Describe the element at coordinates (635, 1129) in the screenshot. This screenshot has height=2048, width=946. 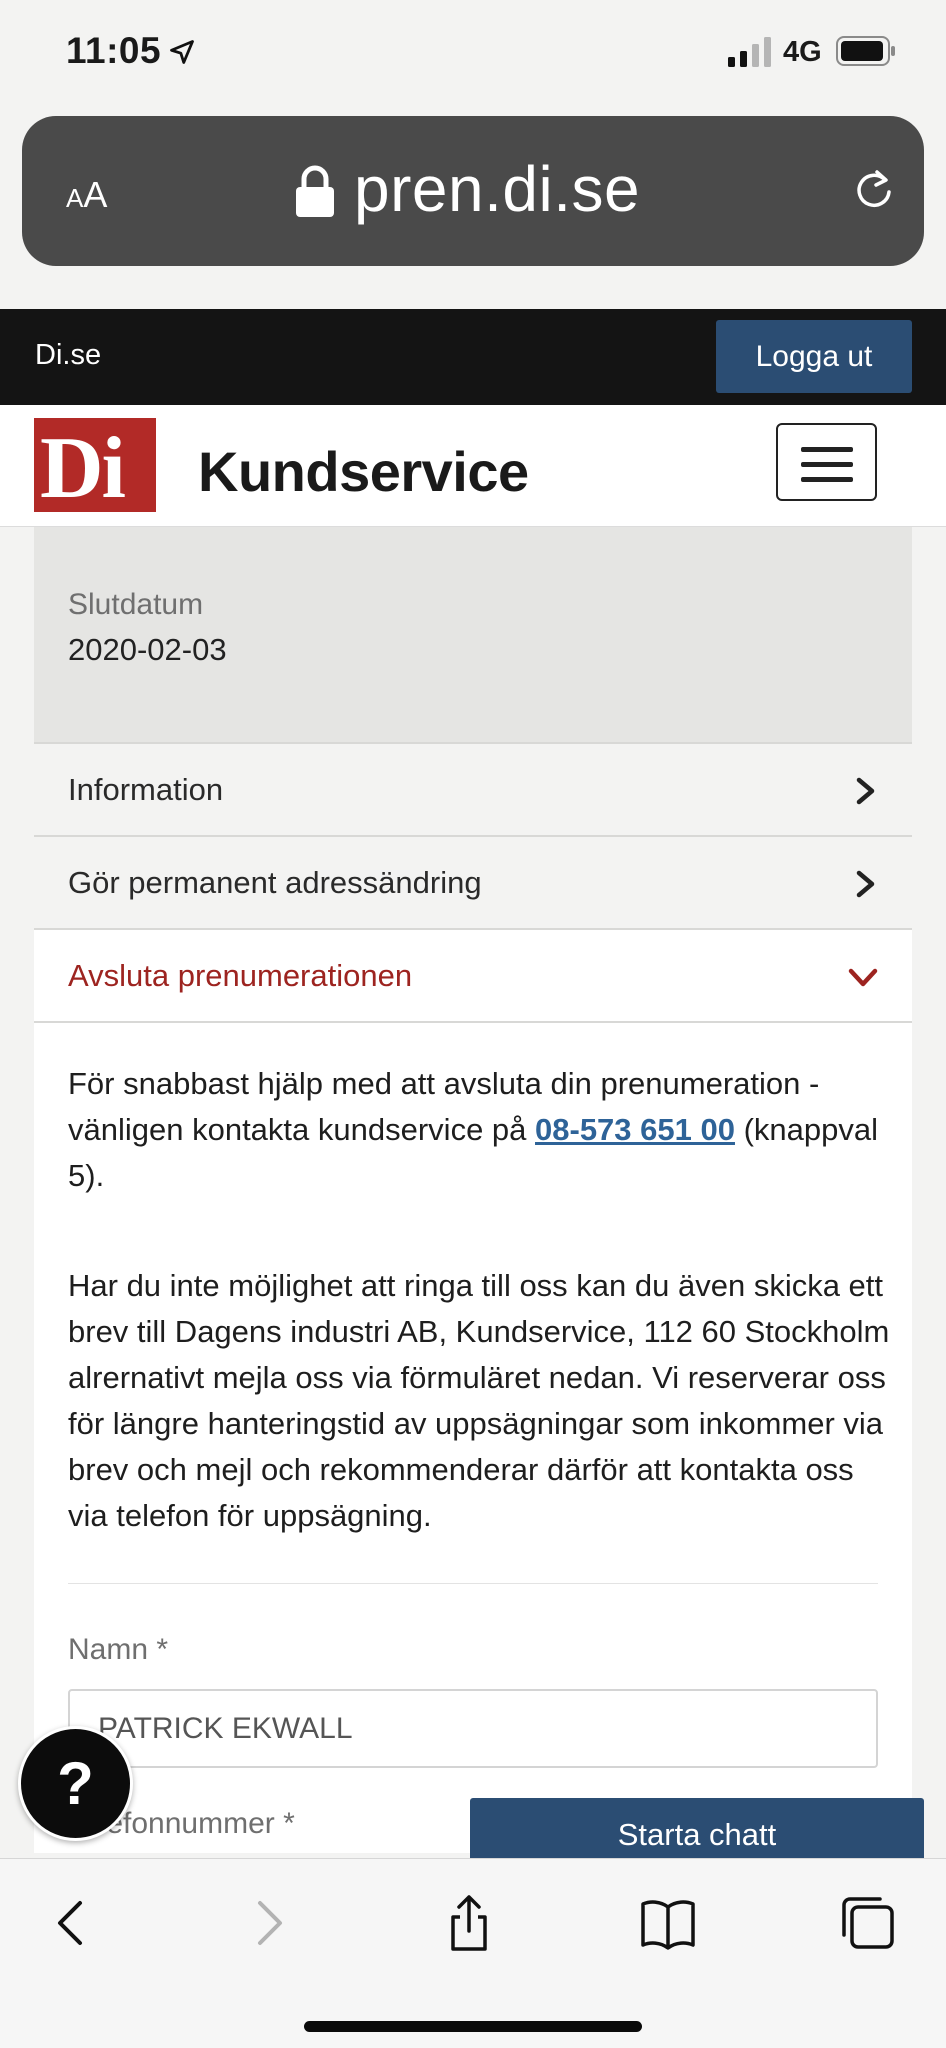
I see `phone-link: 08-573 651 00` at that location.